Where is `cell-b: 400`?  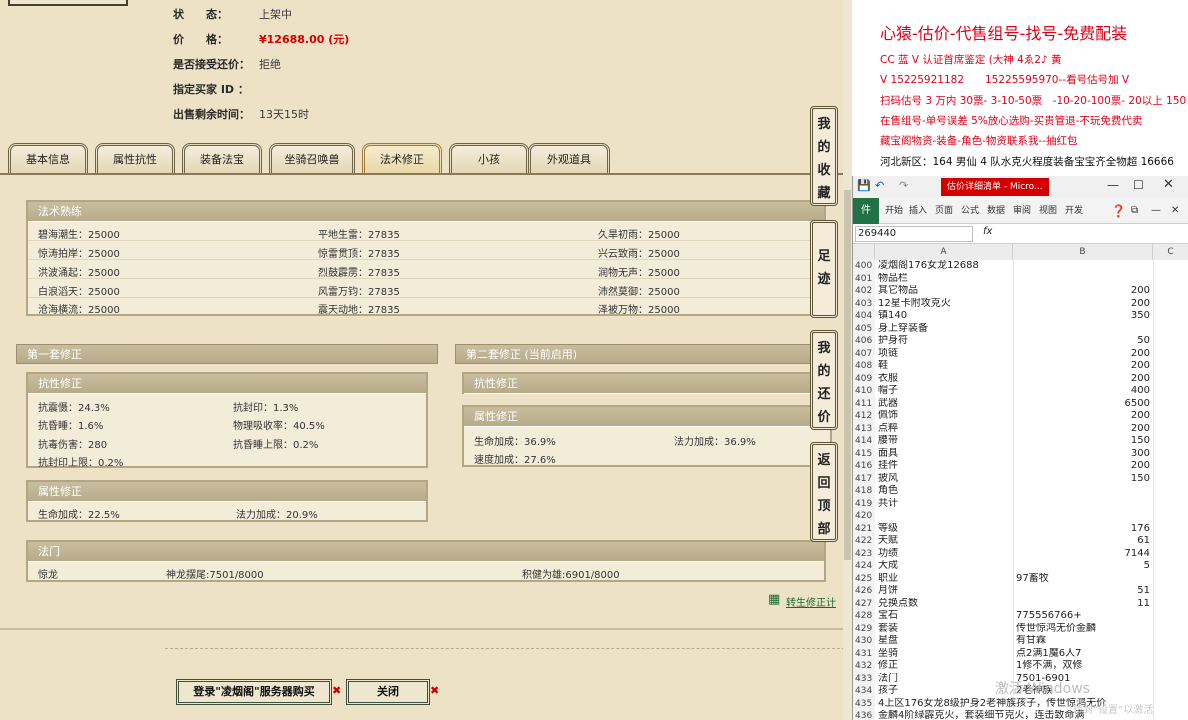
cell-b: 400 is located at coordinates (1083, 391).